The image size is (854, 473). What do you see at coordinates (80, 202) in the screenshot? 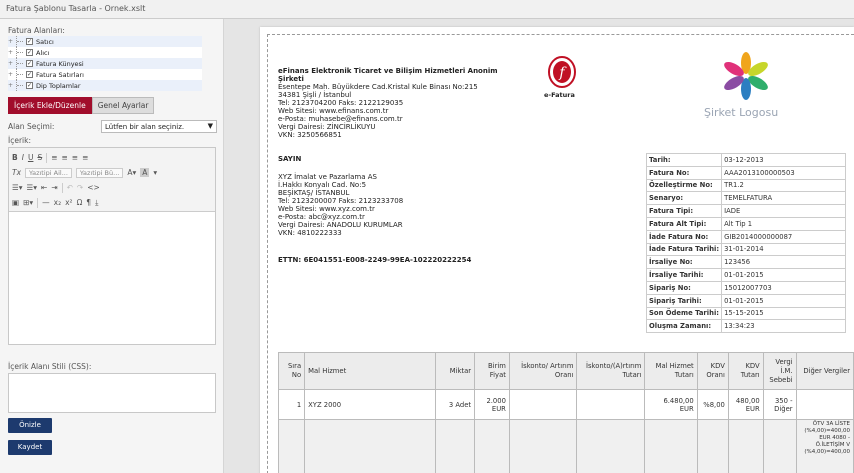
I see `omega-icon: Ω` at bounding box center [80, 202].